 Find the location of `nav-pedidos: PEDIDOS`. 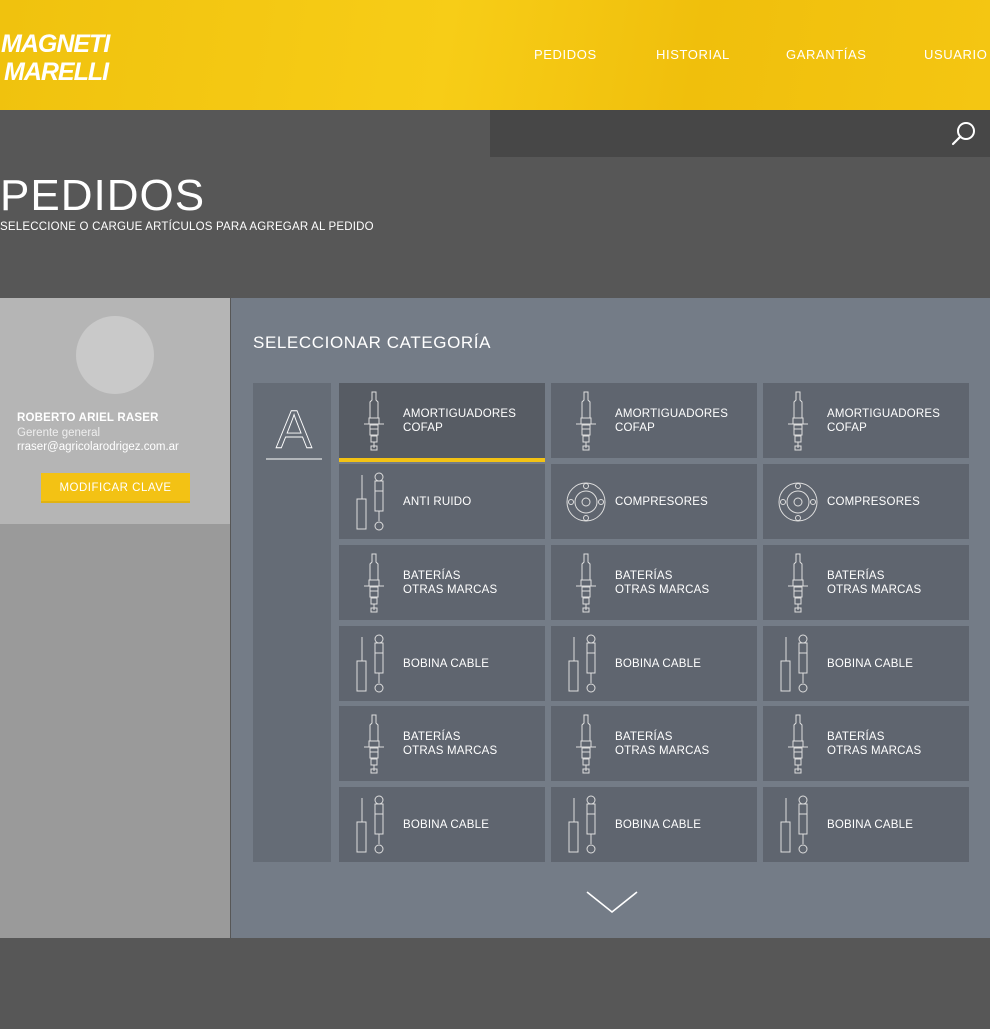

nav-pedidos: PEDIDOS is located at coordinates (565, 54).